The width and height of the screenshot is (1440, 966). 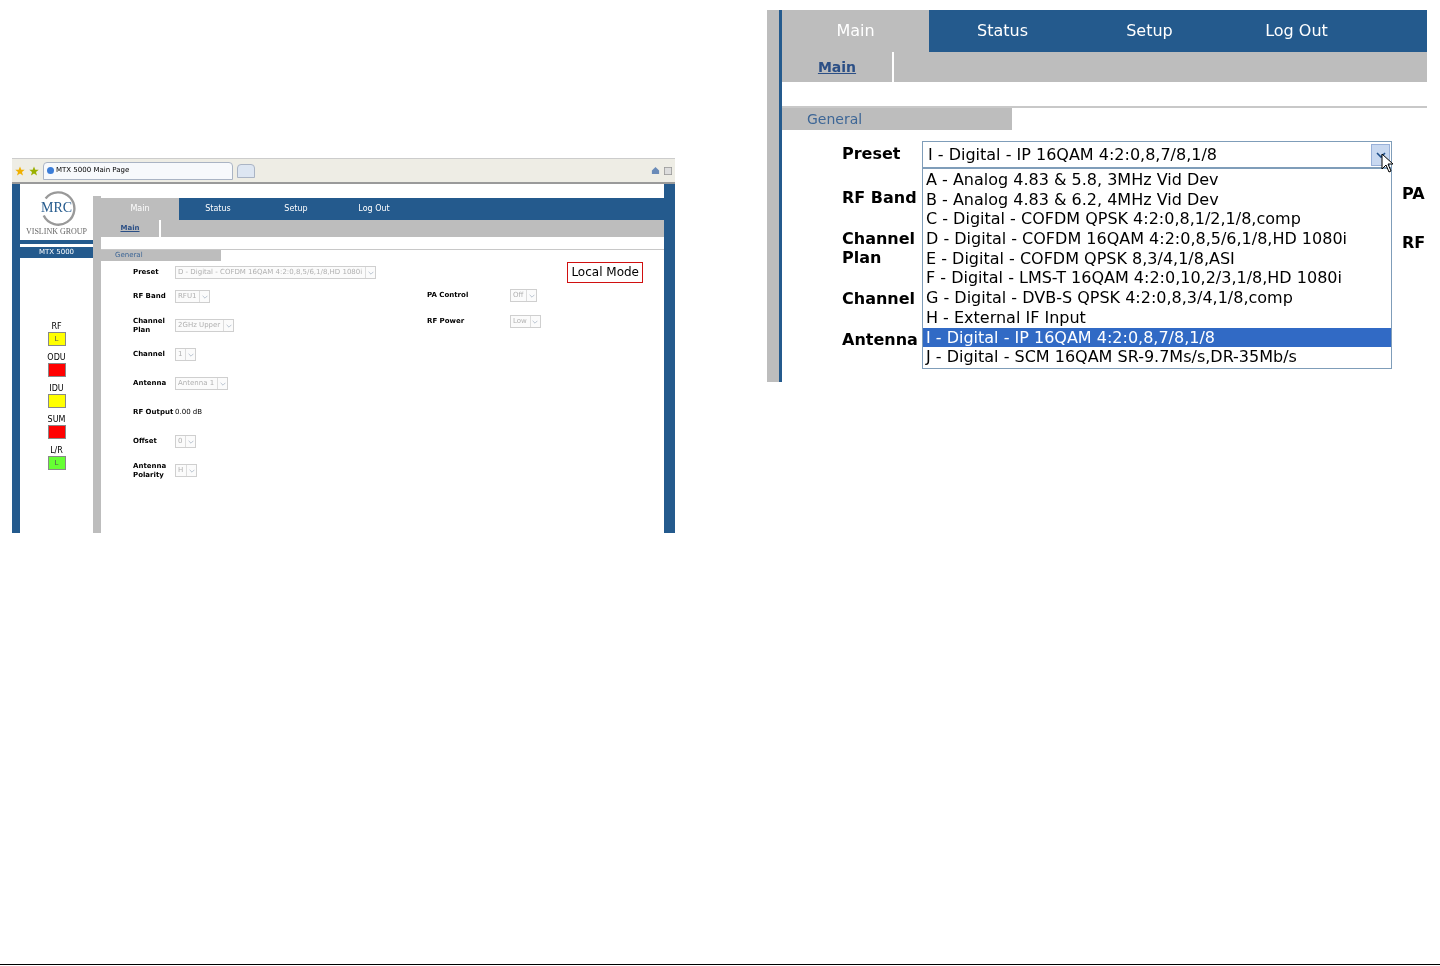 What do you see at coordinates (879, 248) in the screenshot?
I see `field-label: Channel Plan` at bounding box center [879, 248].